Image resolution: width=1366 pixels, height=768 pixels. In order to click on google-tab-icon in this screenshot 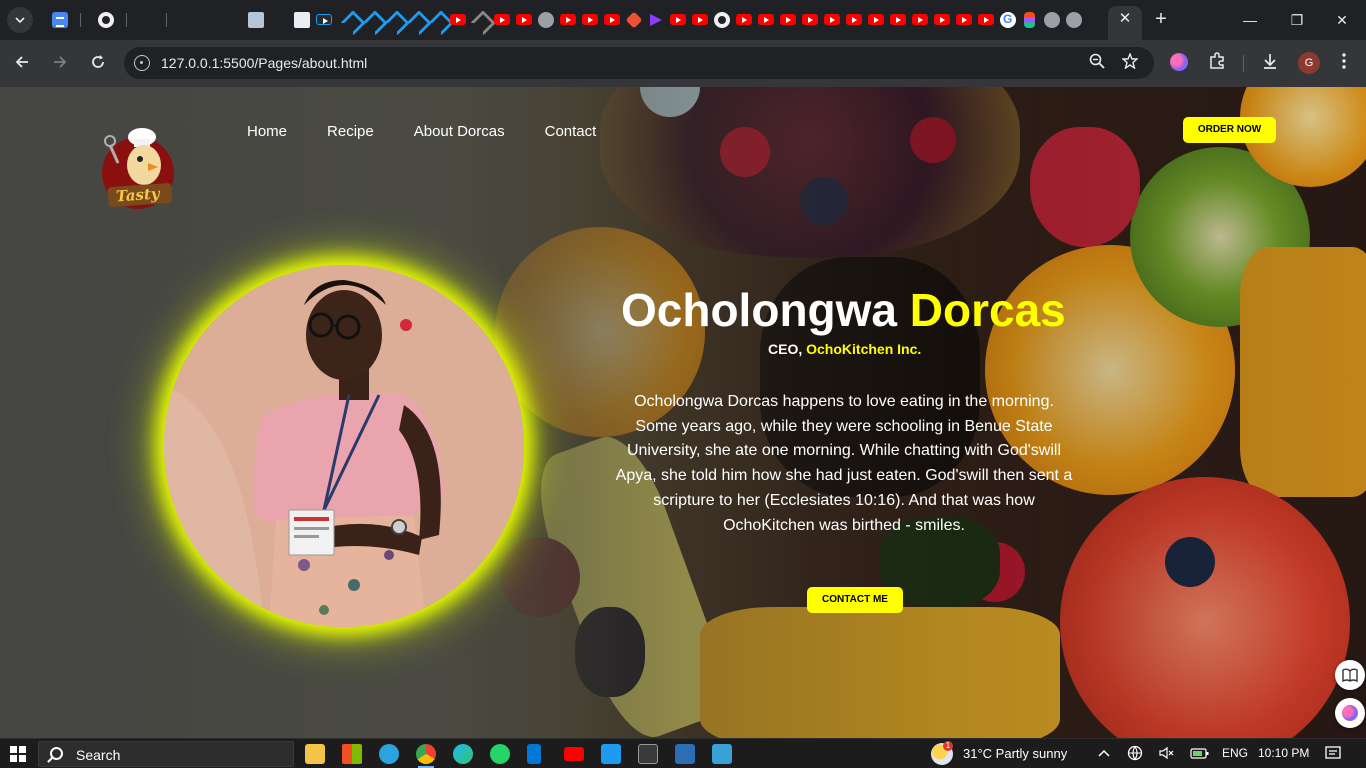, I will do `click(1008, 20)`.